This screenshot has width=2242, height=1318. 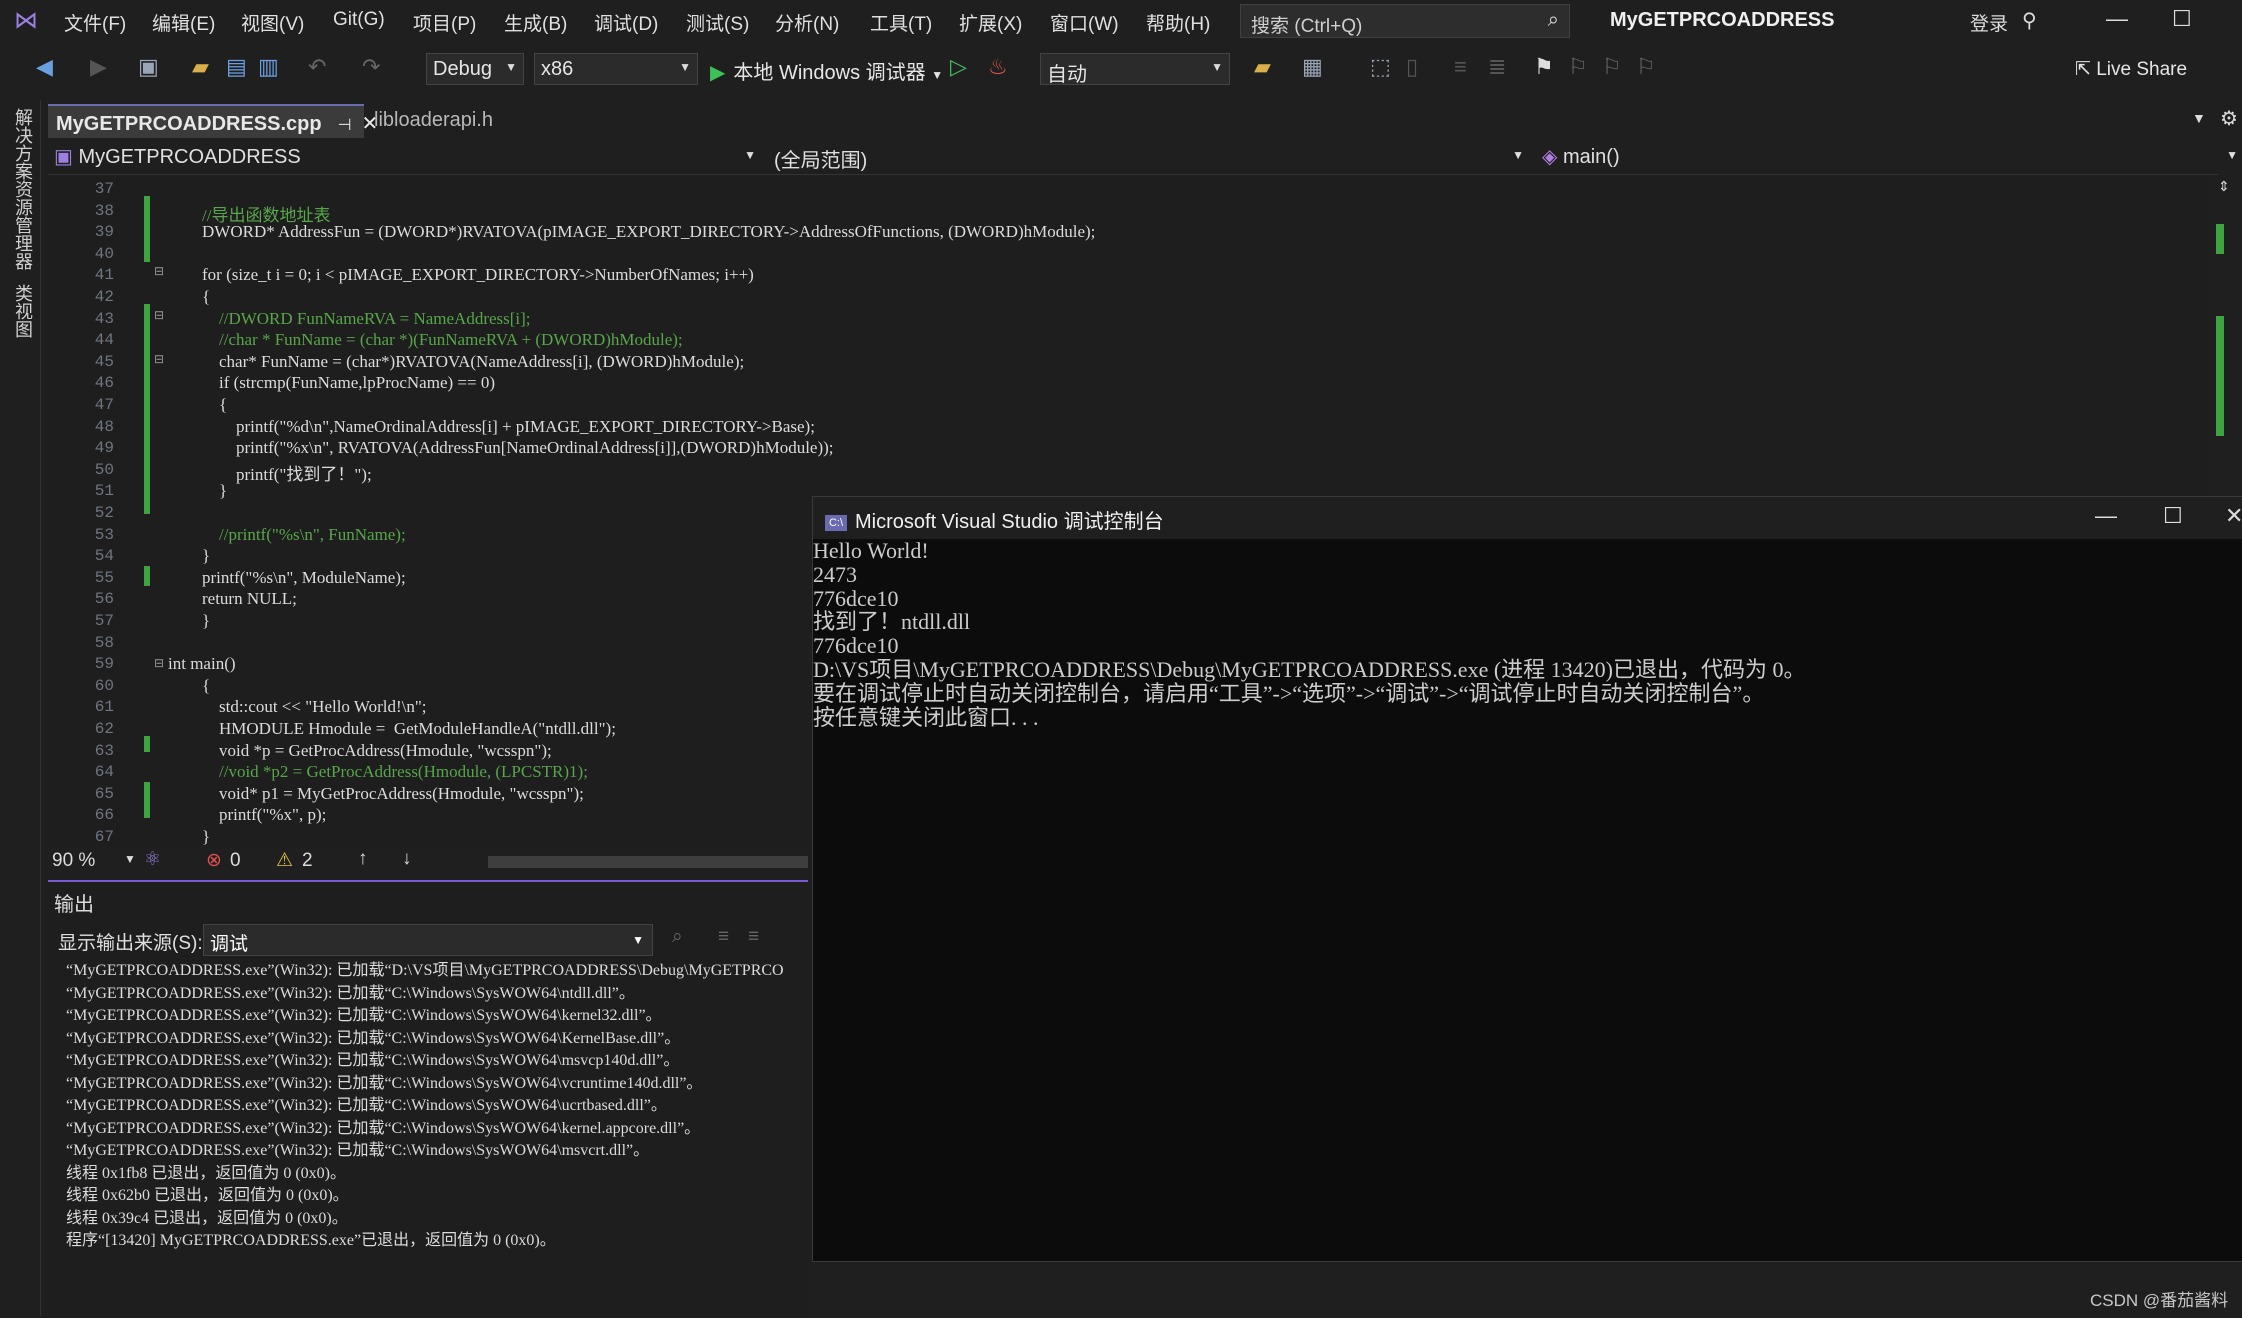 What do you see at coordinates (307, 861) in the screenshot?
I see `warning-count: 2` at bounding box center [307, 861].